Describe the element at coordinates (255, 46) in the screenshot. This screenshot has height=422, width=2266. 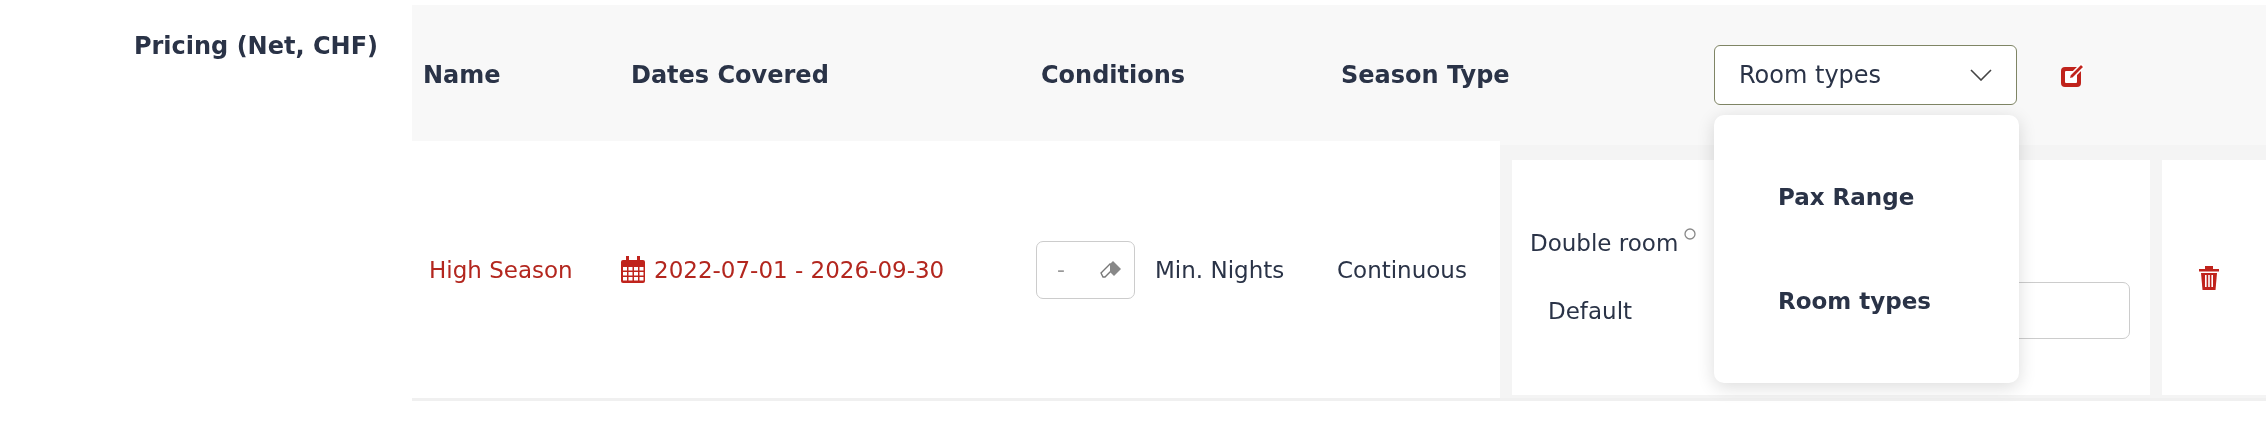
I see `section-label: Pricing (Net, CHF)` at that location.